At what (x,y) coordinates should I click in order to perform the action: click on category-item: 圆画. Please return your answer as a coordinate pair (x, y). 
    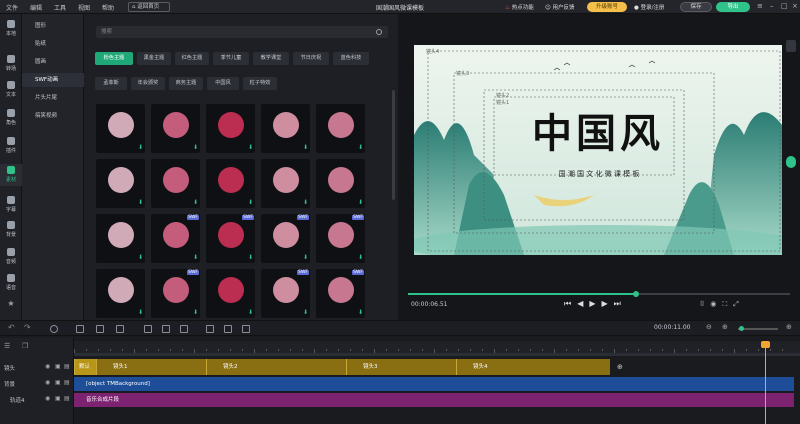
    Looking at the image, I should click on (53, 62).